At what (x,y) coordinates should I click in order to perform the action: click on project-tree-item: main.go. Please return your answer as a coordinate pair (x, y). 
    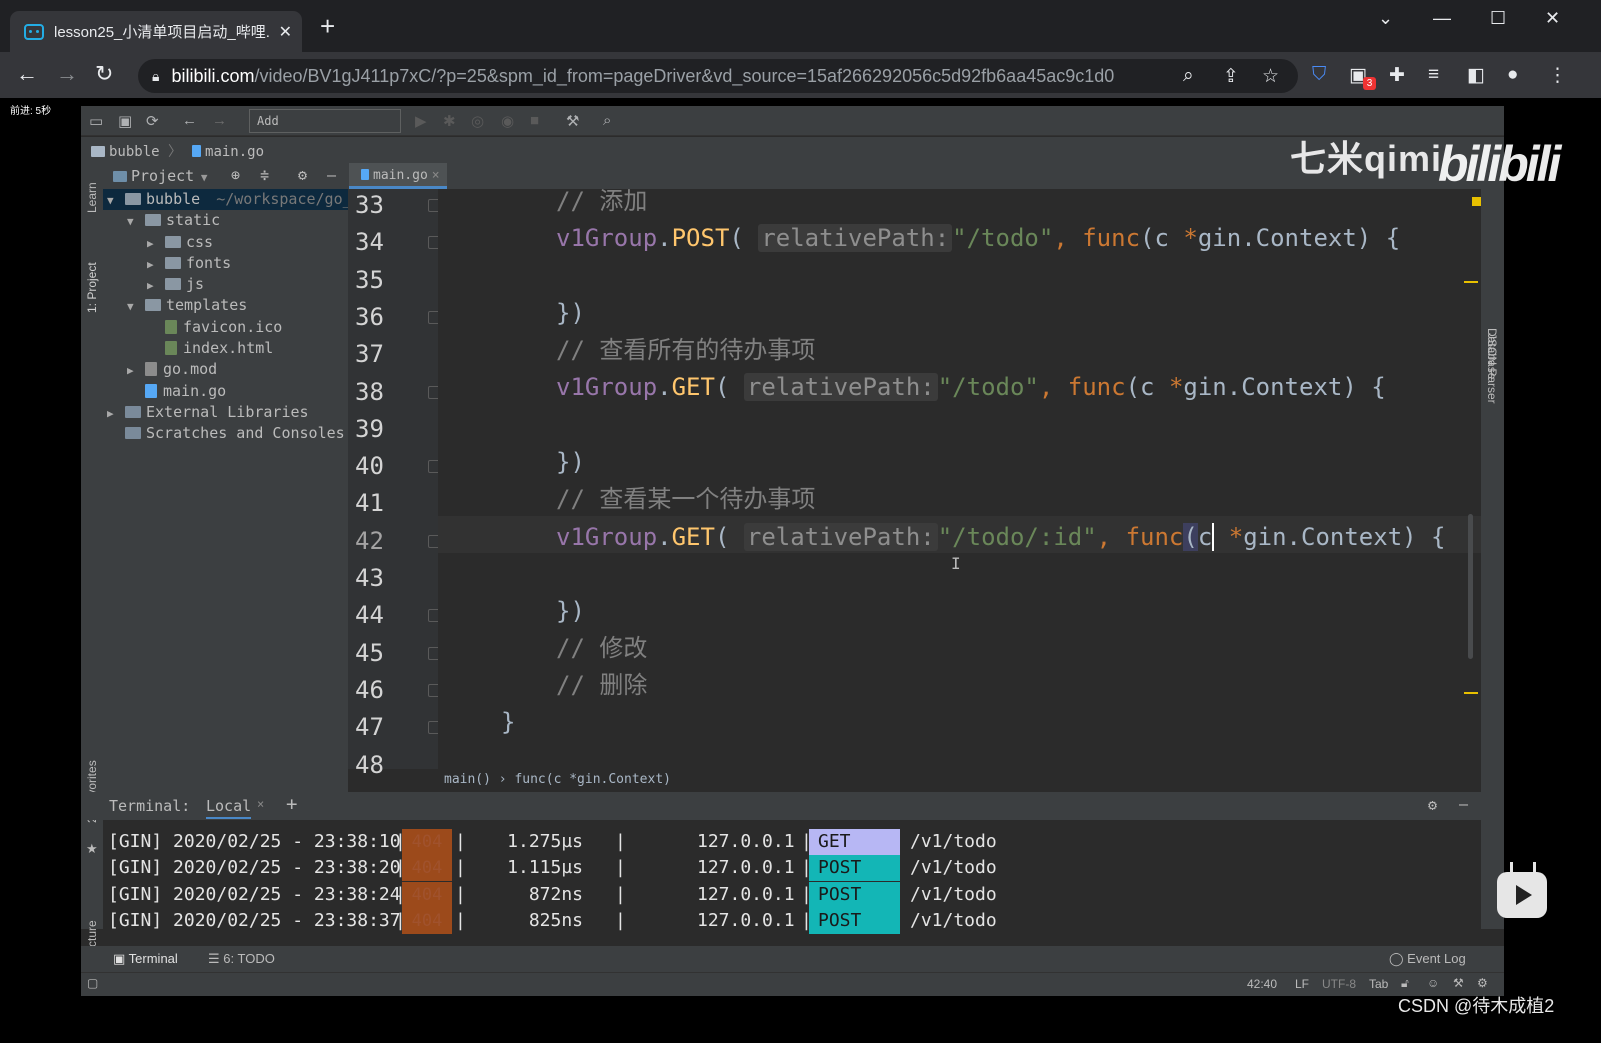
    Looking at the image, I should click on (225, 391).